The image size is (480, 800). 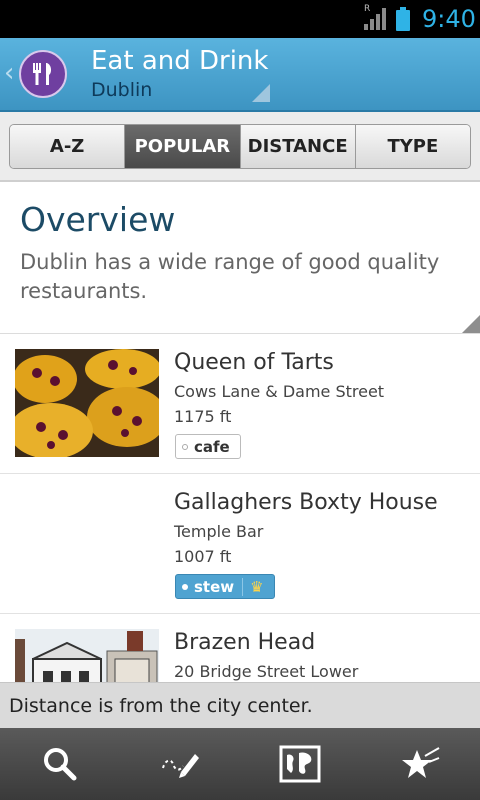 I want to click on crown-icon: ♛, so click(x=253, y=586).